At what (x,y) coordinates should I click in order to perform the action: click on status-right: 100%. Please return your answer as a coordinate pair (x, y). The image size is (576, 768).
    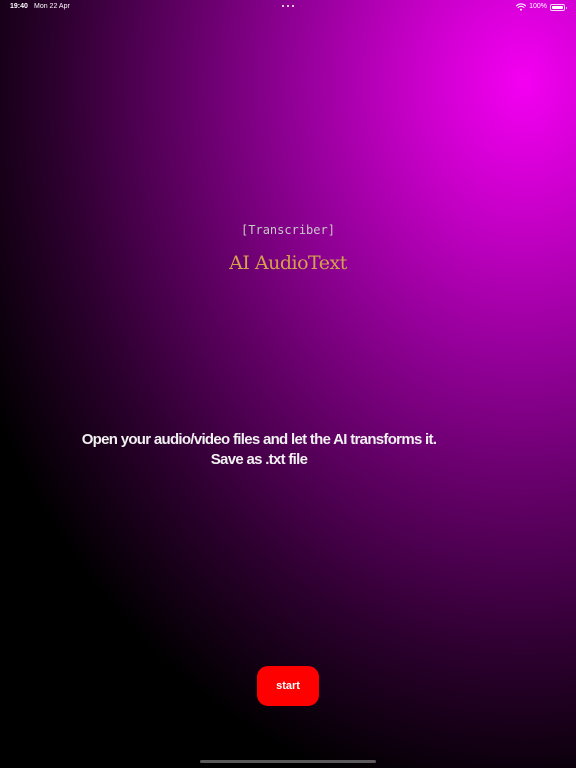
    Looking at the image, I should click on (541, 7).